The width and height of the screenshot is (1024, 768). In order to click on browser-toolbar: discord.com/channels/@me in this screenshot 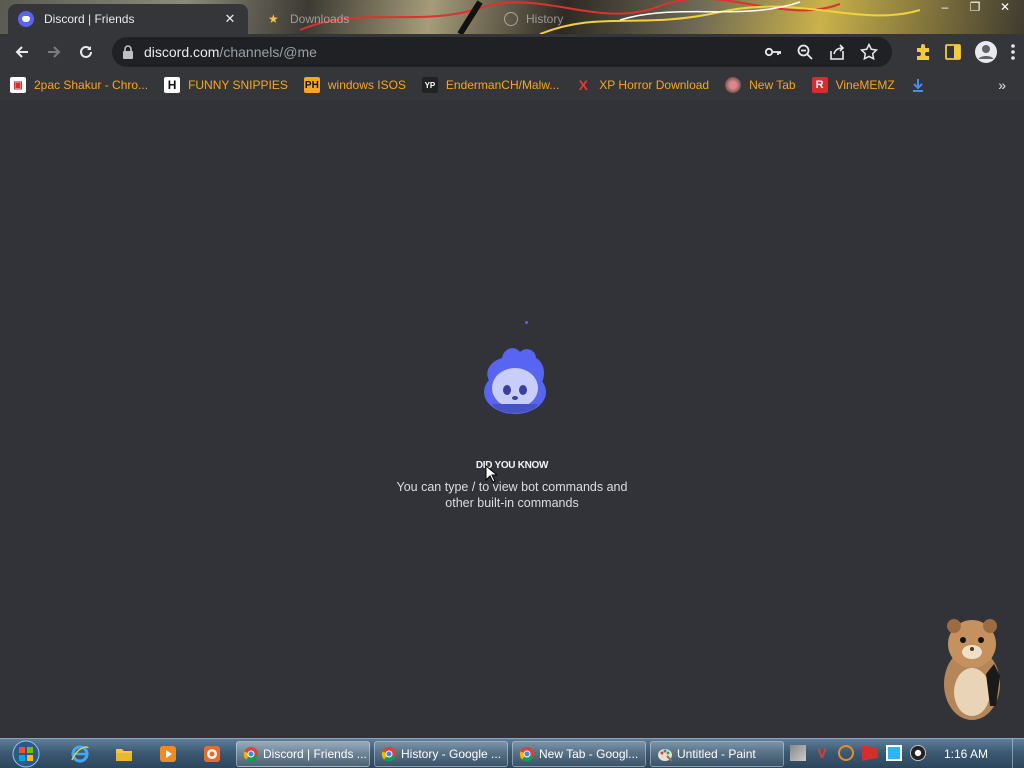, I will do `click(512, 52)`.